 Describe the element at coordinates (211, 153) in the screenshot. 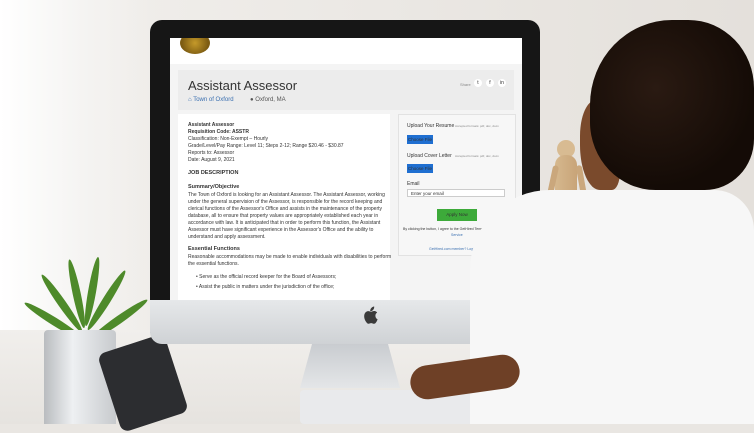

I see `reports-to: Reports to: Assessor` at that location.